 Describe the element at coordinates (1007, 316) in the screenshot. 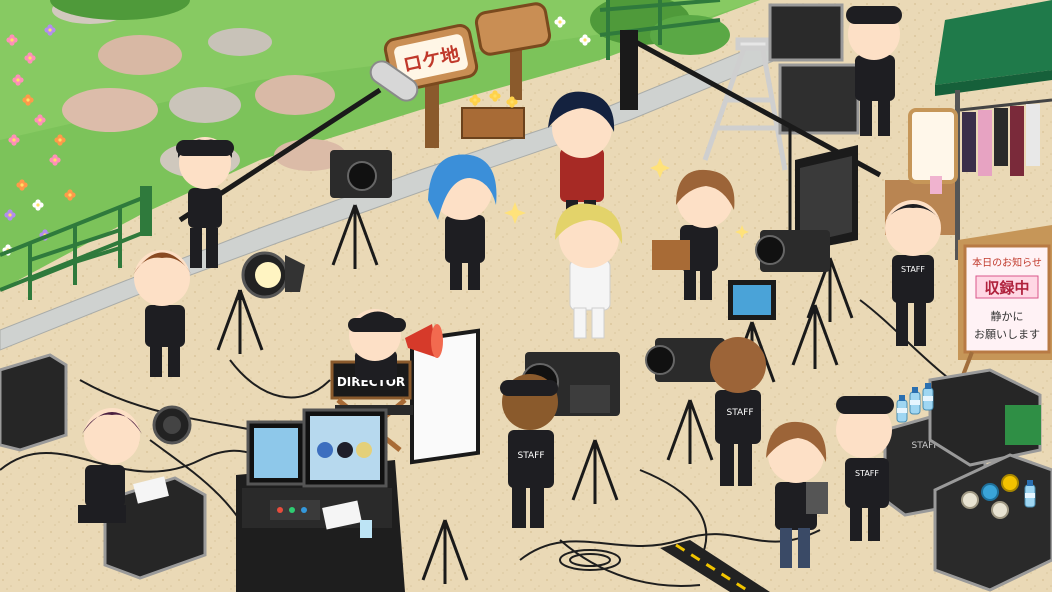

I see `notice-line-1: 静かに` at that location.